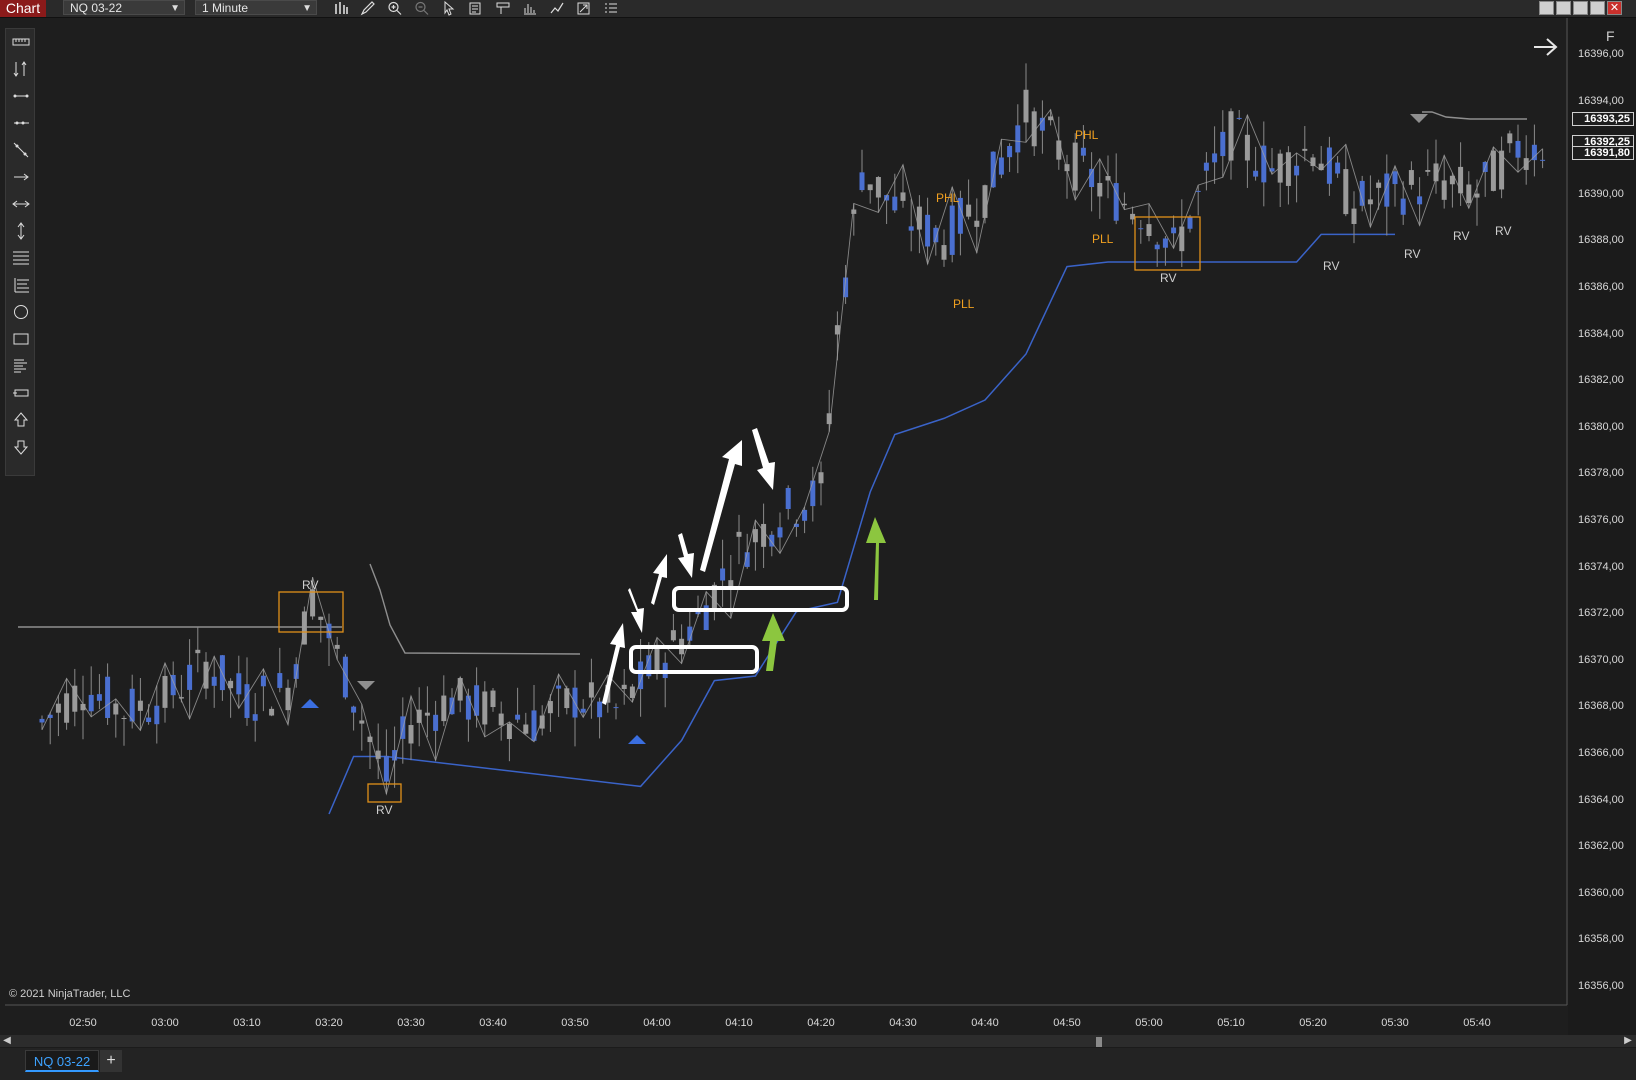  I want to click on arrow-up-icon, so click(21, 420).